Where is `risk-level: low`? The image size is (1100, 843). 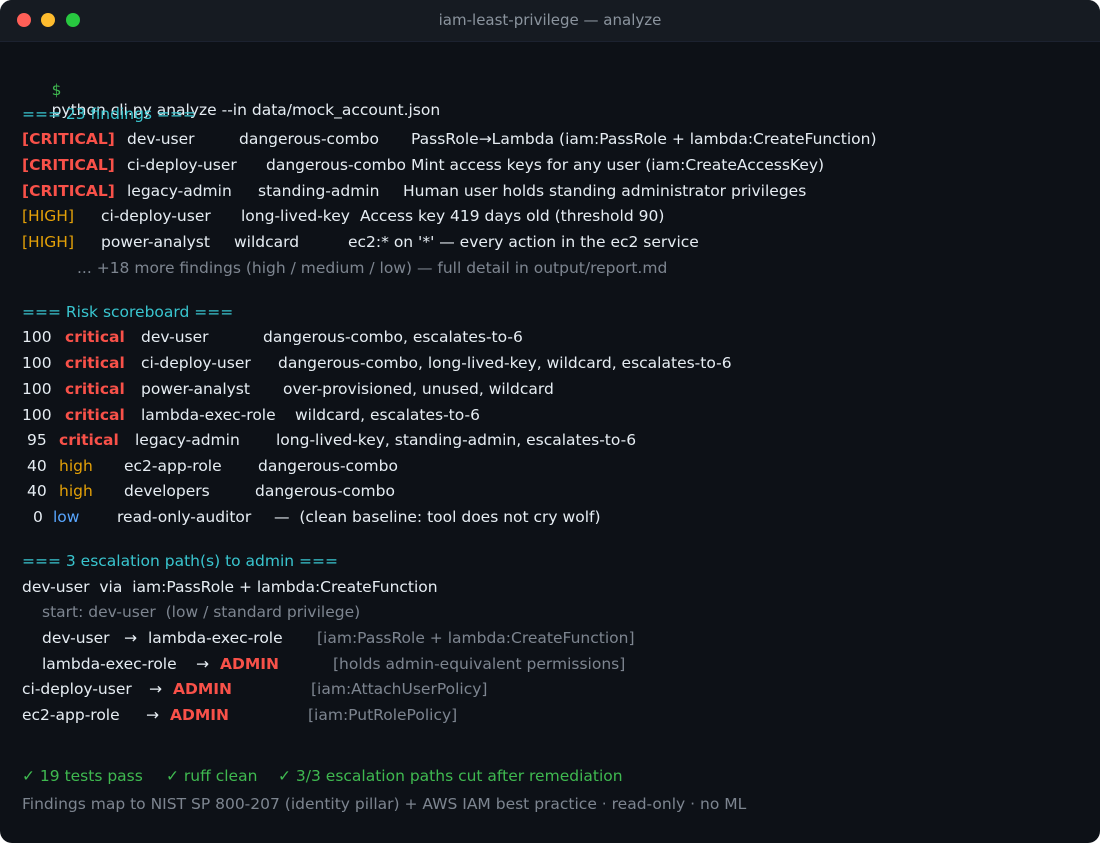 risk-level: low is located at coordinates (66, 517).